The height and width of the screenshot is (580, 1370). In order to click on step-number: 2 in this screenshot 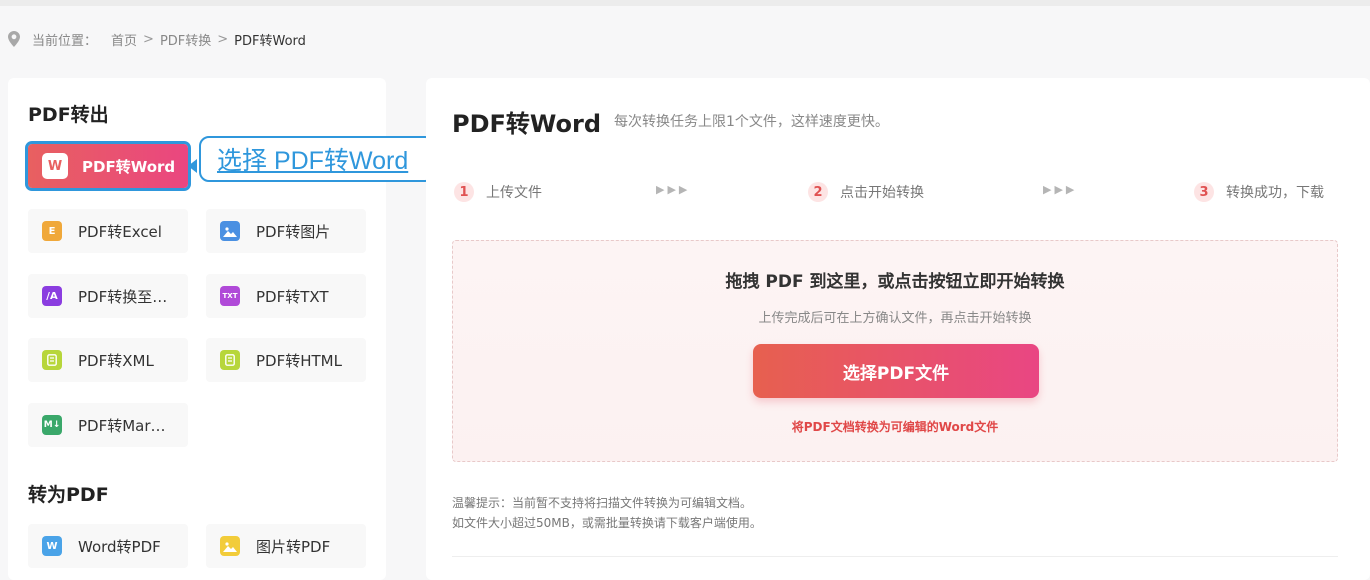, I will do `click(818, 192)`.